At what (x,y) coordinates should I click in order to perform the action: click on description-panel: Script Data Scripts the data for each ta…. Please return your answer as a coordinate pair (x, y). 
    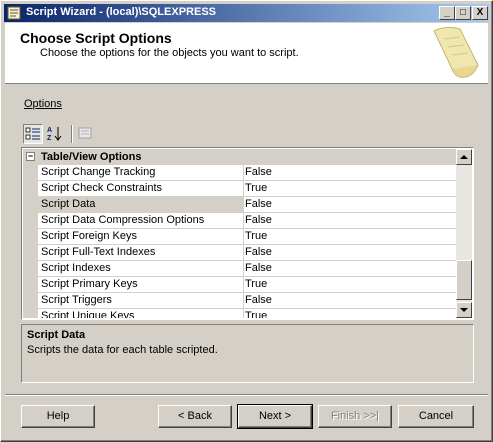
    Looking at the image, I should click on (247, 353).